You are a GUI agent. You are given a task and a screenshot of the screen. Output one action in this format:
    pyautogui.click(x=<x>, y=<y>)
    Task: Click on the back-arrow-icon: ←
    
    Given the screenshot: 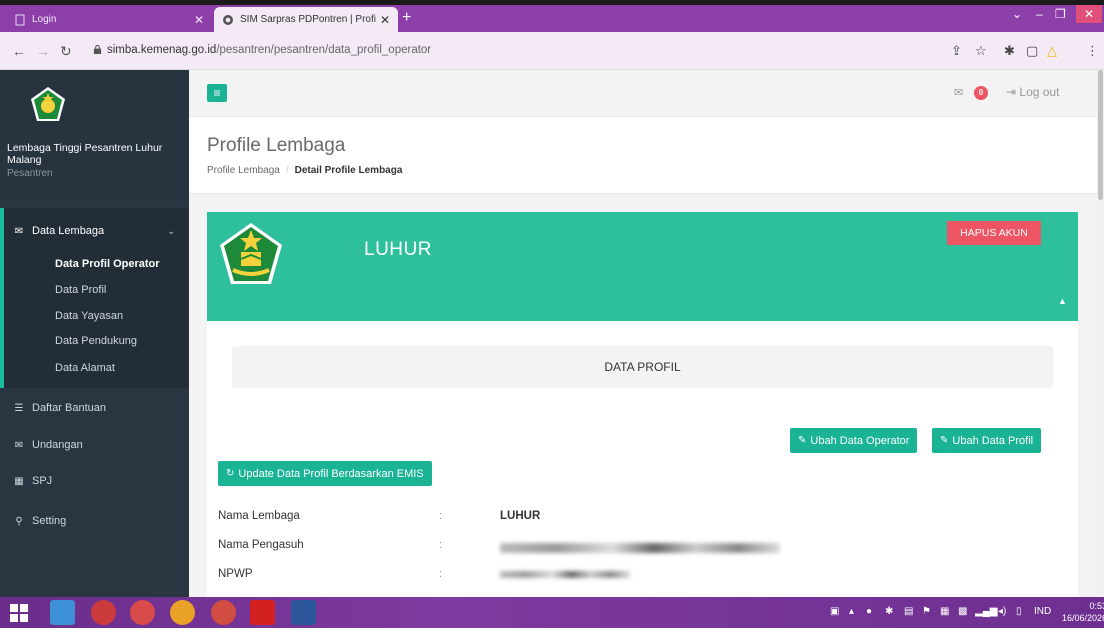 What is the action you would take?
    pyautogui.click(x=19, y=51)
    